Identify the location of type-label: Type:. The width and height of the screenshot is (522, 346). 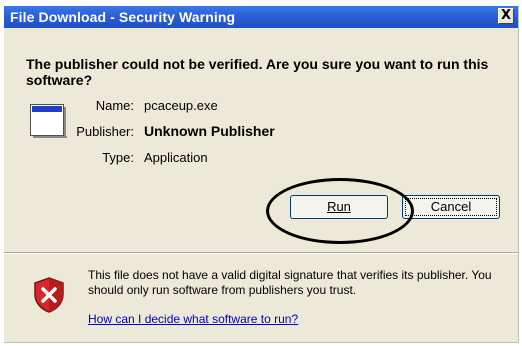
(118, 157).